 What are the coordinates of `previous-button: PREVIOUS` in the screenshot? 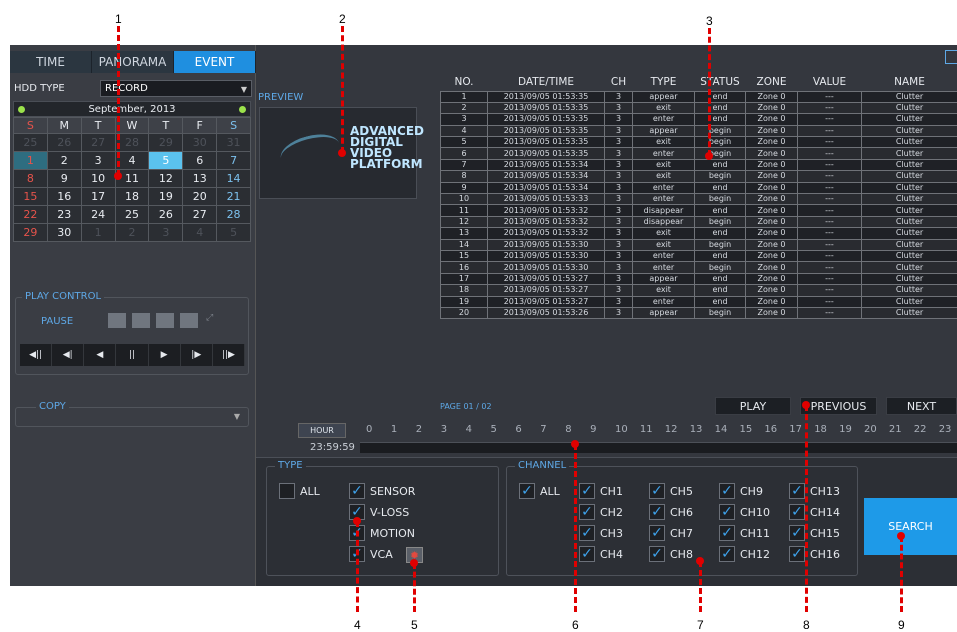 It's located at (838, 406).